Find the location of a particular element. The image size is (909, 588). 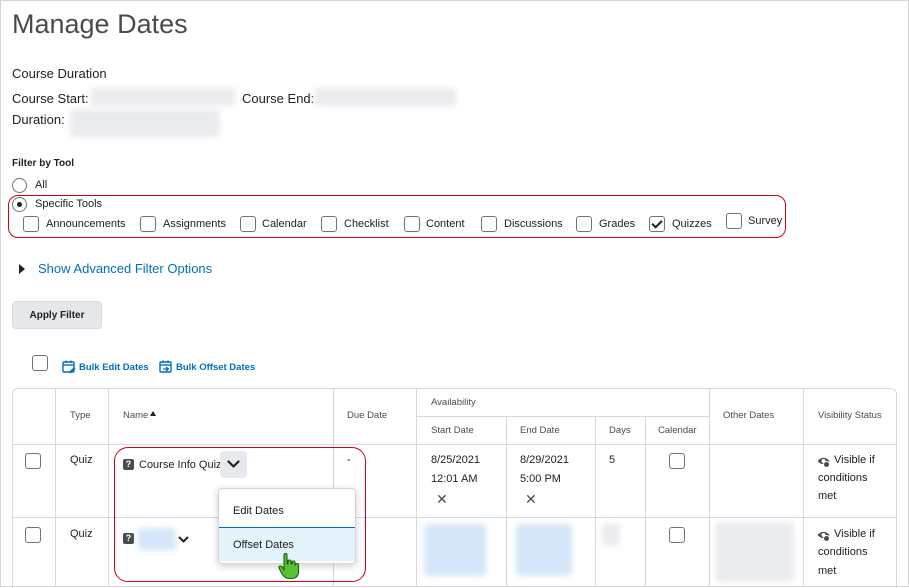

row-2-visibility-line2: conditions is located at coordinates (843, 552).